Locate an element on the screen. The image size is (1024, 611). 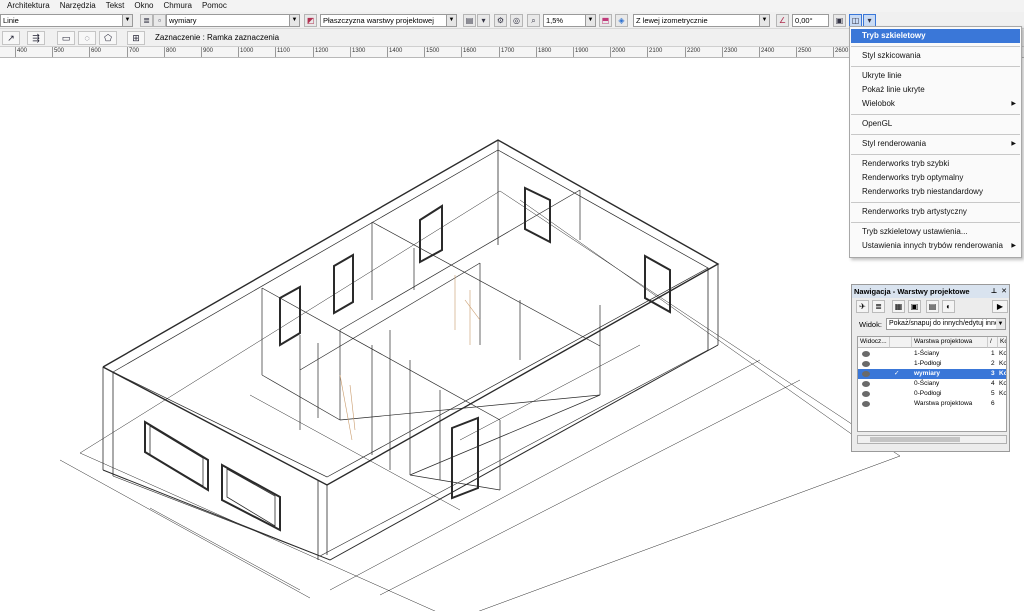
render-menu-item: Ustawienia innych trybów renderowania ▶ is located at coordinates (935, 246).